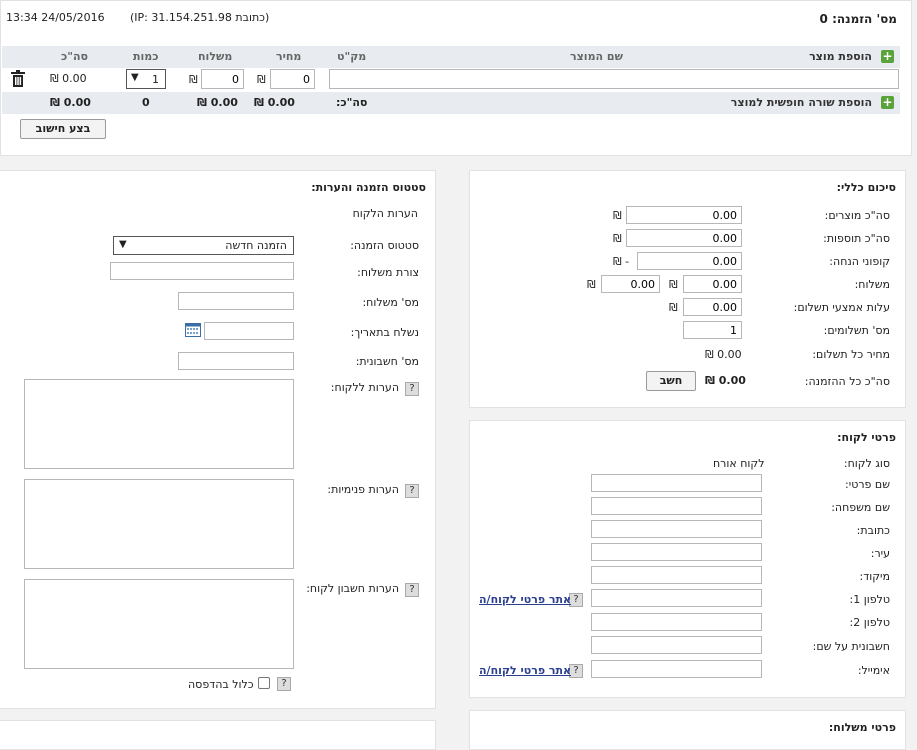 The height and width of the screenshot is (750, 917). What do you see at coordinates (860, 507) in the screenshot?
I see `last-name-label: שם משפחה:` at bounding box center [860, 507].